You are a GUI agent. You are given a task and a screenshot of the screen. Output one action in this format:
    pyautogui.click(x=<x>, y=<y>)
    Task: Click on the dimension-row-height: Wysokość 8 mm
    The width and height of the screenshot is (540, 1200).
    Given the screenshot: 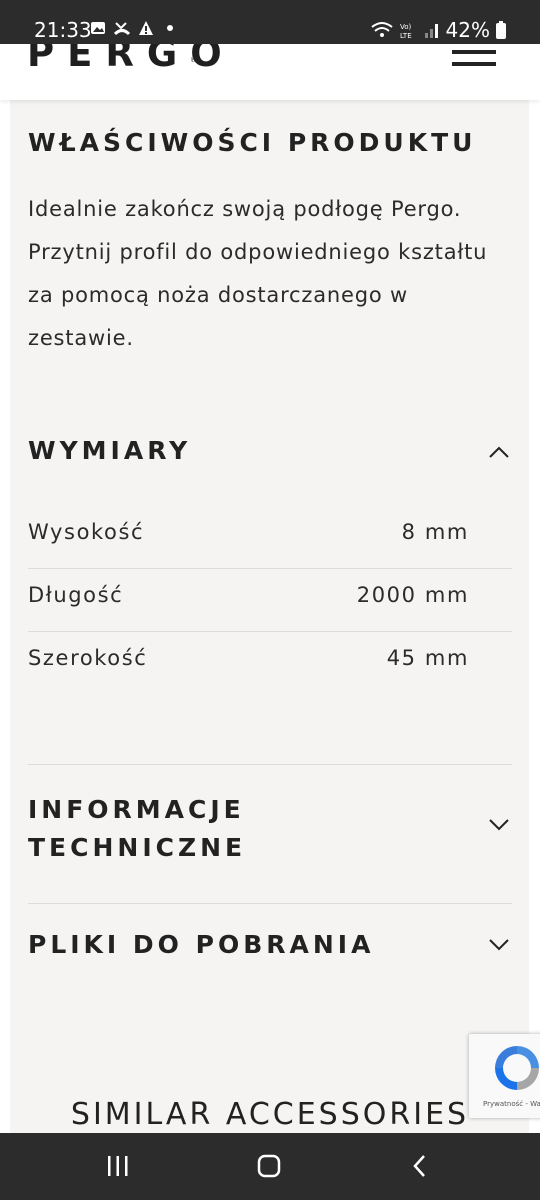 What is the action you would take?
    pyautogui.click(x=270, y=537)
    